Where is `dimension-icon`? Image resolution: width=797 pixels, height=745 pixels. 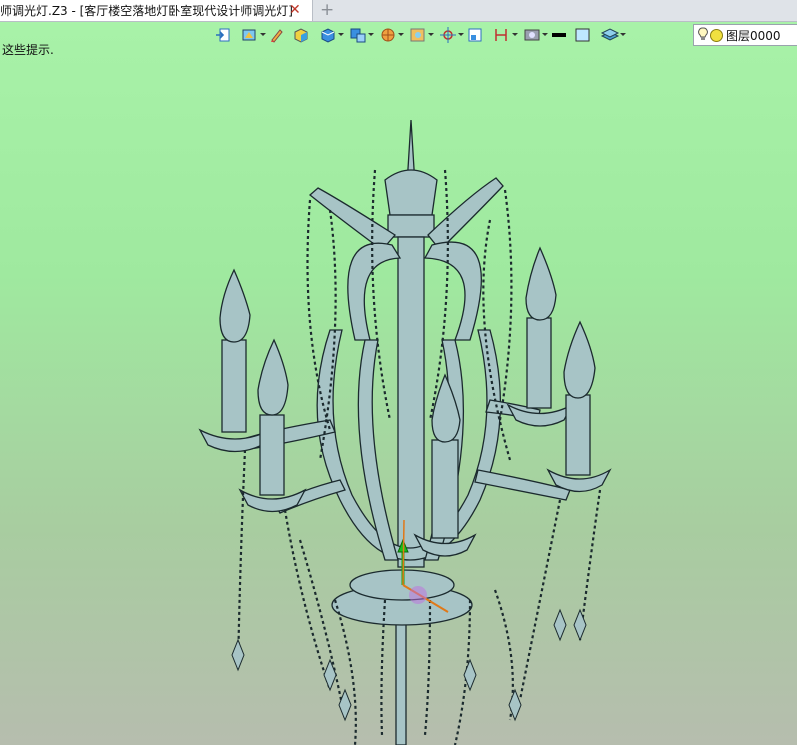
dimension-icon is located at coordinates (503, 35).